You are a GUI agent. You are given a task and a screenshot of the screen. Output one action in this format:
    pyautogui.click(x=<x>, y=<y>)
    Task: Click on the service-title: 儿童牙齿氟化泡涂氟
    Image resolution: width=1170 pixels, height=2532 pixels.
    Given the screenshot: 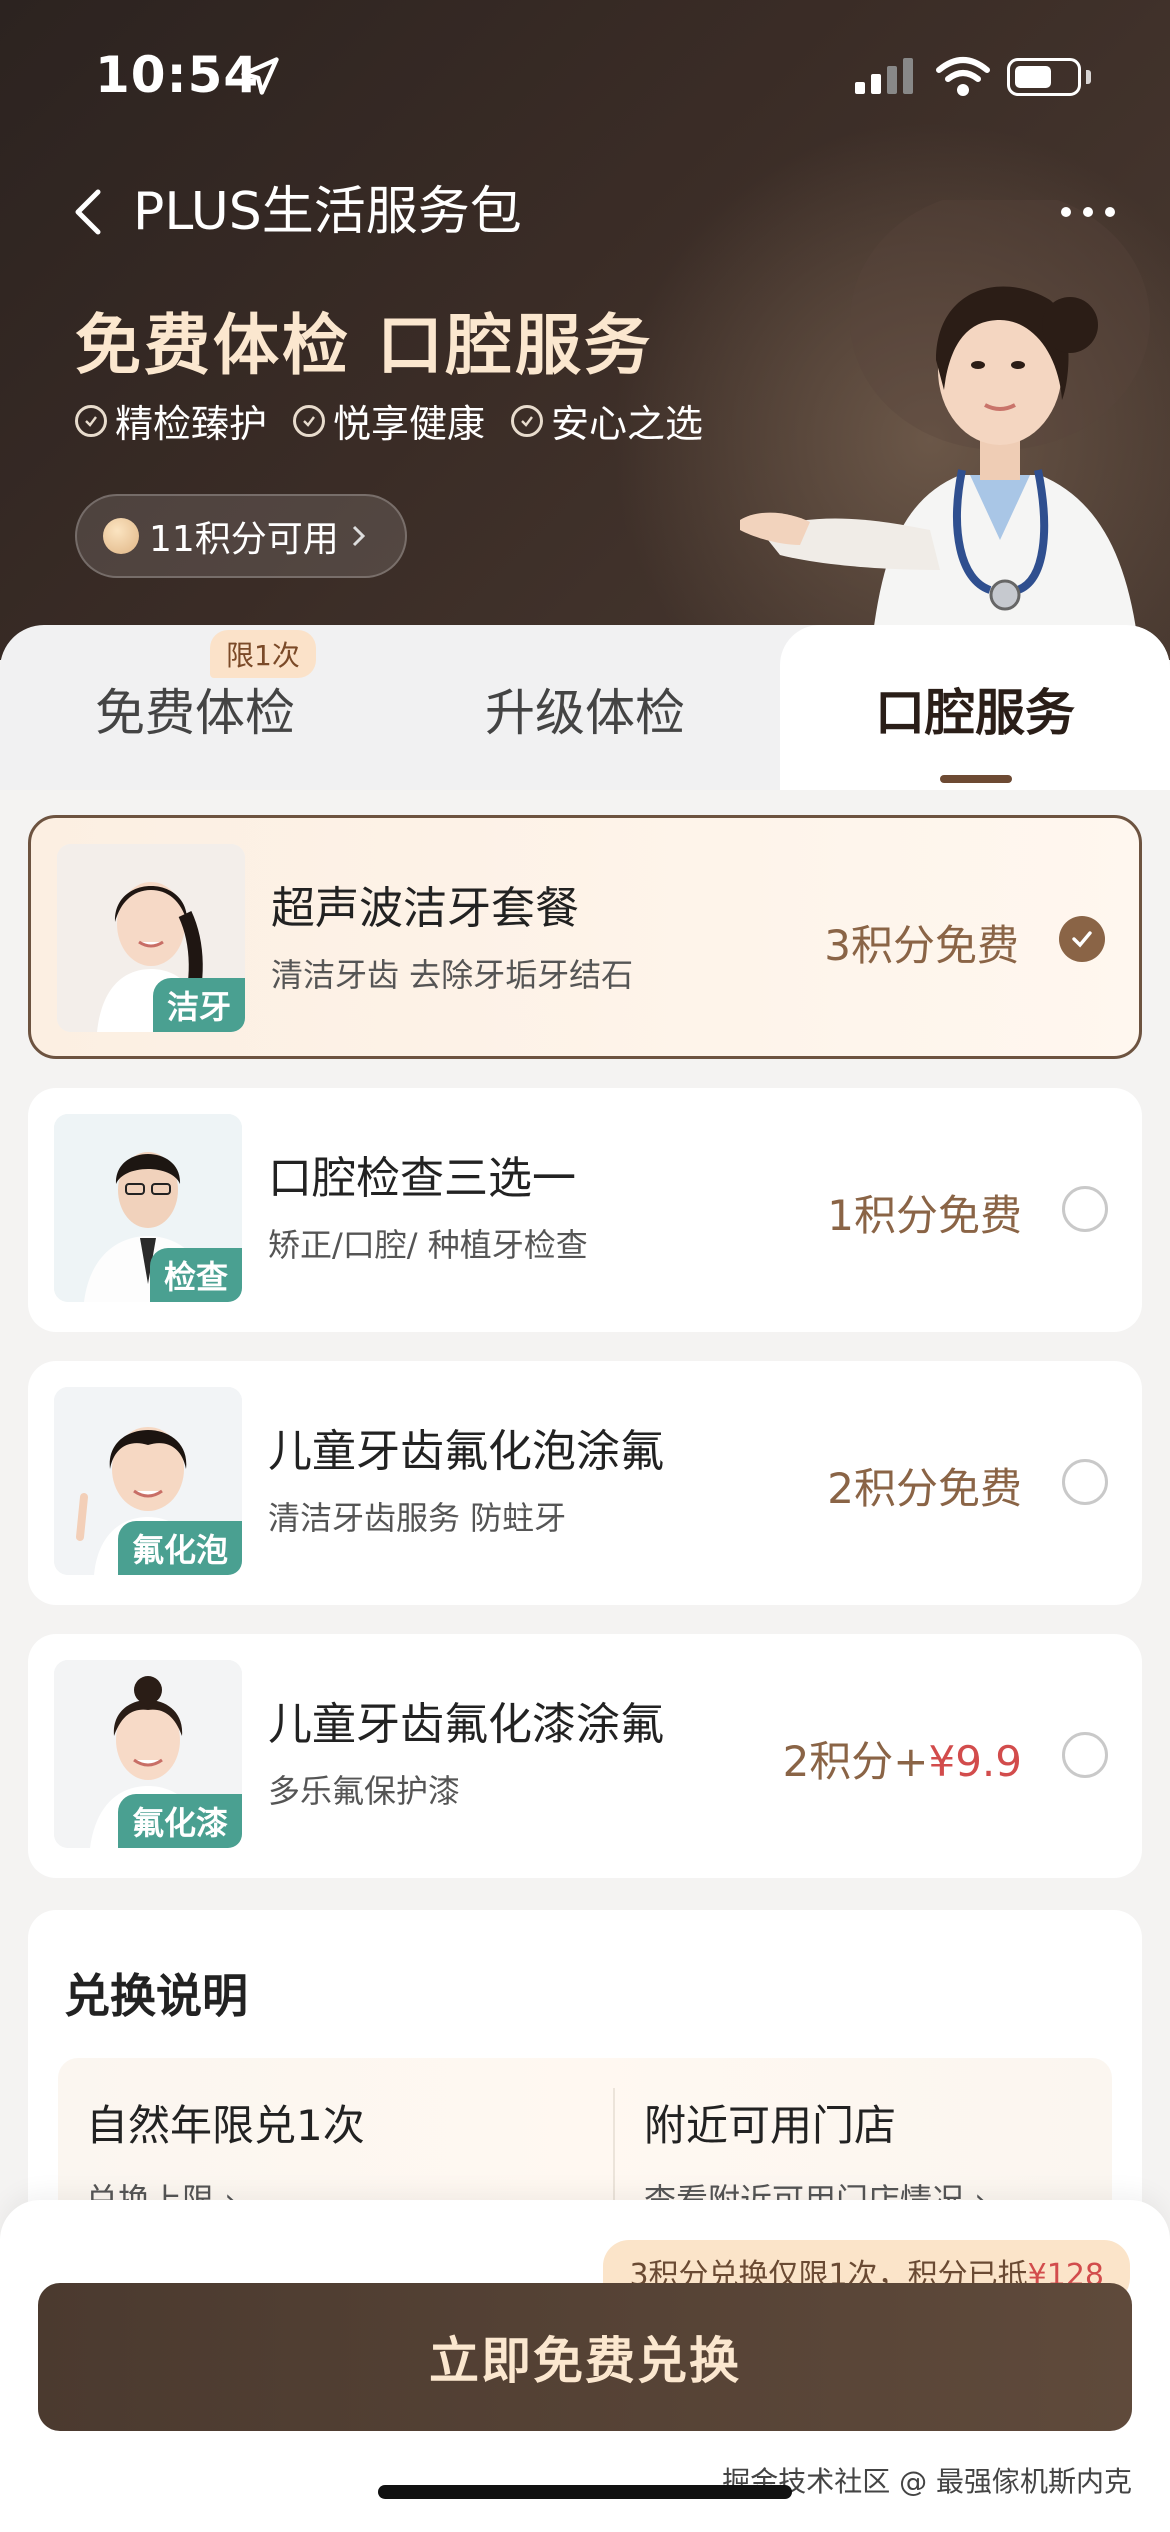 What is the action you would take?
    pyautogui.click(x=466, y=1451)
    